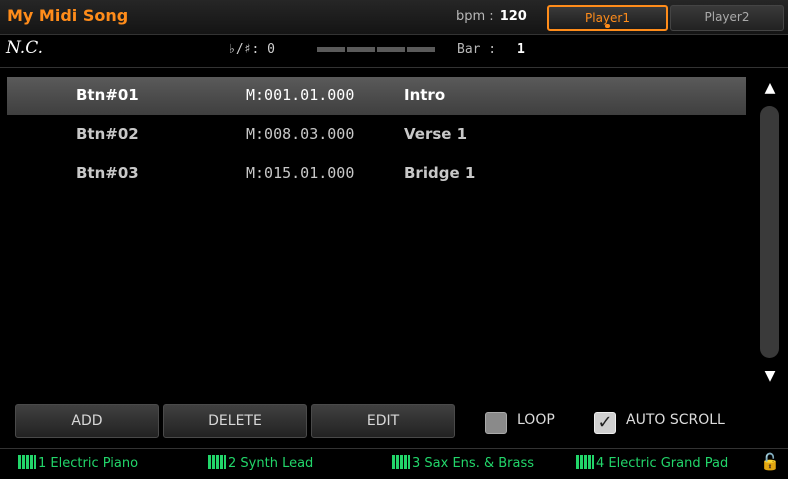 The width and height of the screenshot is (788, 479). Describe the element at coordinates (416, 463) in the screenshot. I see `track-number: 3` at that location.